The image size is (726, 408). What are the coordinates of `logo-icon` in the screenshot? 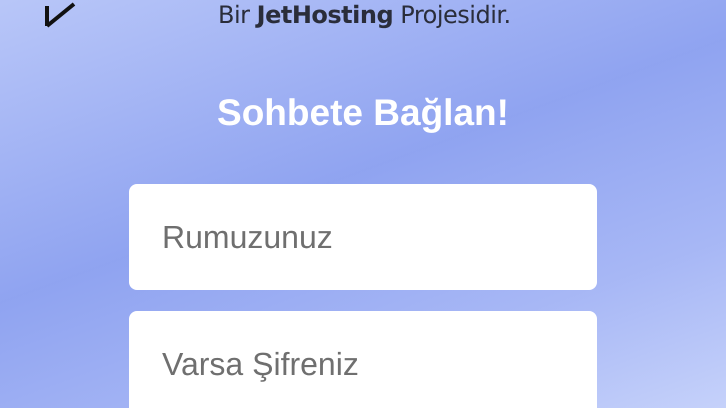 It's located at (61, 15).